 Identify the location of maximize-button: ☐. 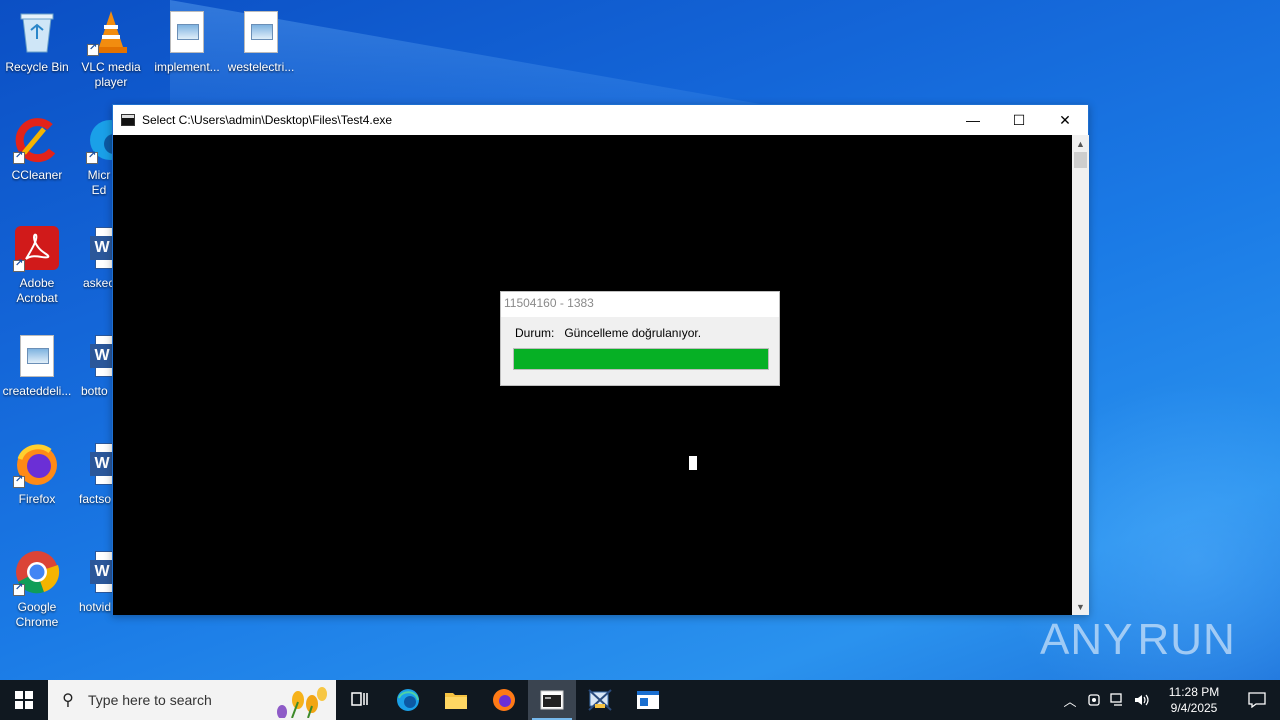
(1019, 120).